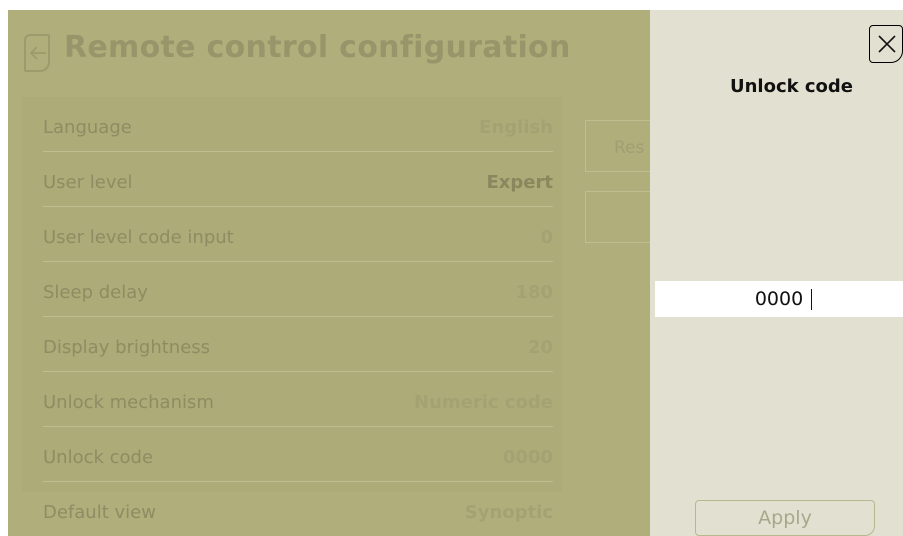 Image resolution: width=903 pixels, height=536 pixels. I want to click on setting-value: 20, so click(540, 347).